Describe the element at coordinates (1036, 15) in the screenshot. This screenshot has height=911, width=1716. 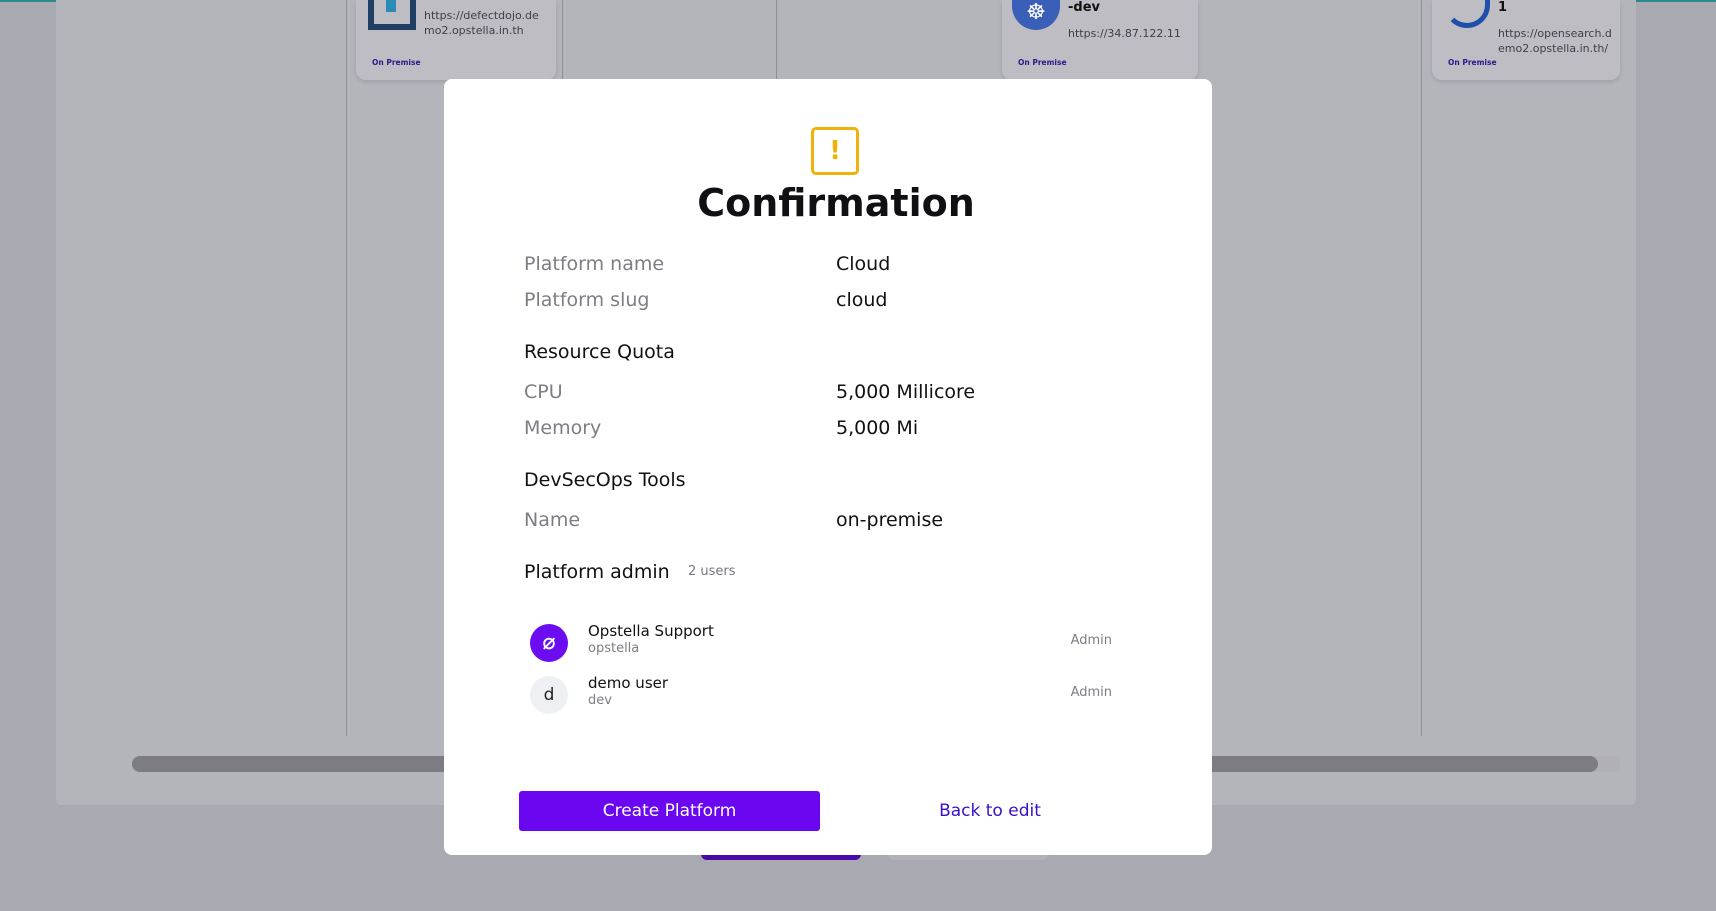
I see `kubernetes-logo-icon: ☸` at that location.